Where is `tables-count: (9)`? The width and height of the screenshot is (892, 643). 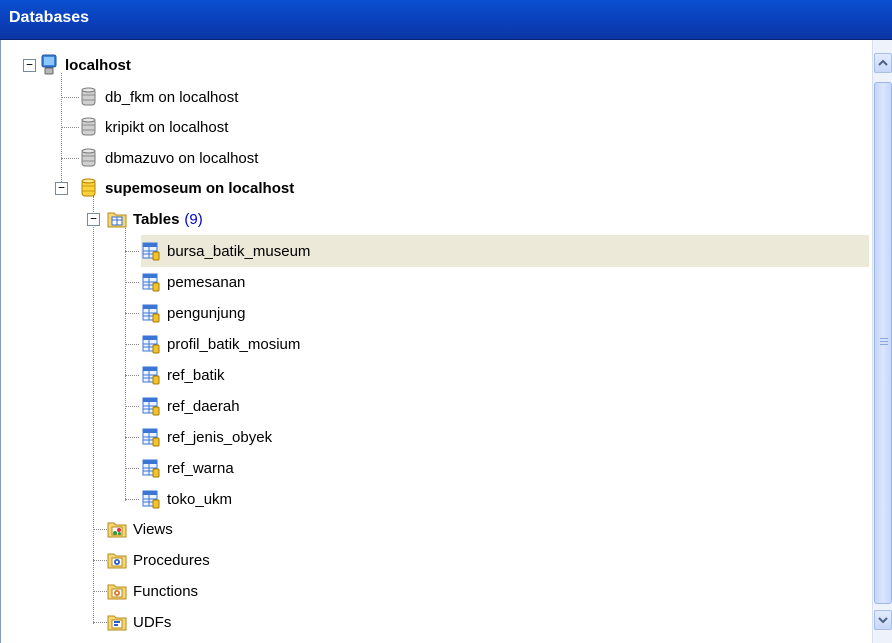
tables-count: (9) is located at coordinates (193, 219).